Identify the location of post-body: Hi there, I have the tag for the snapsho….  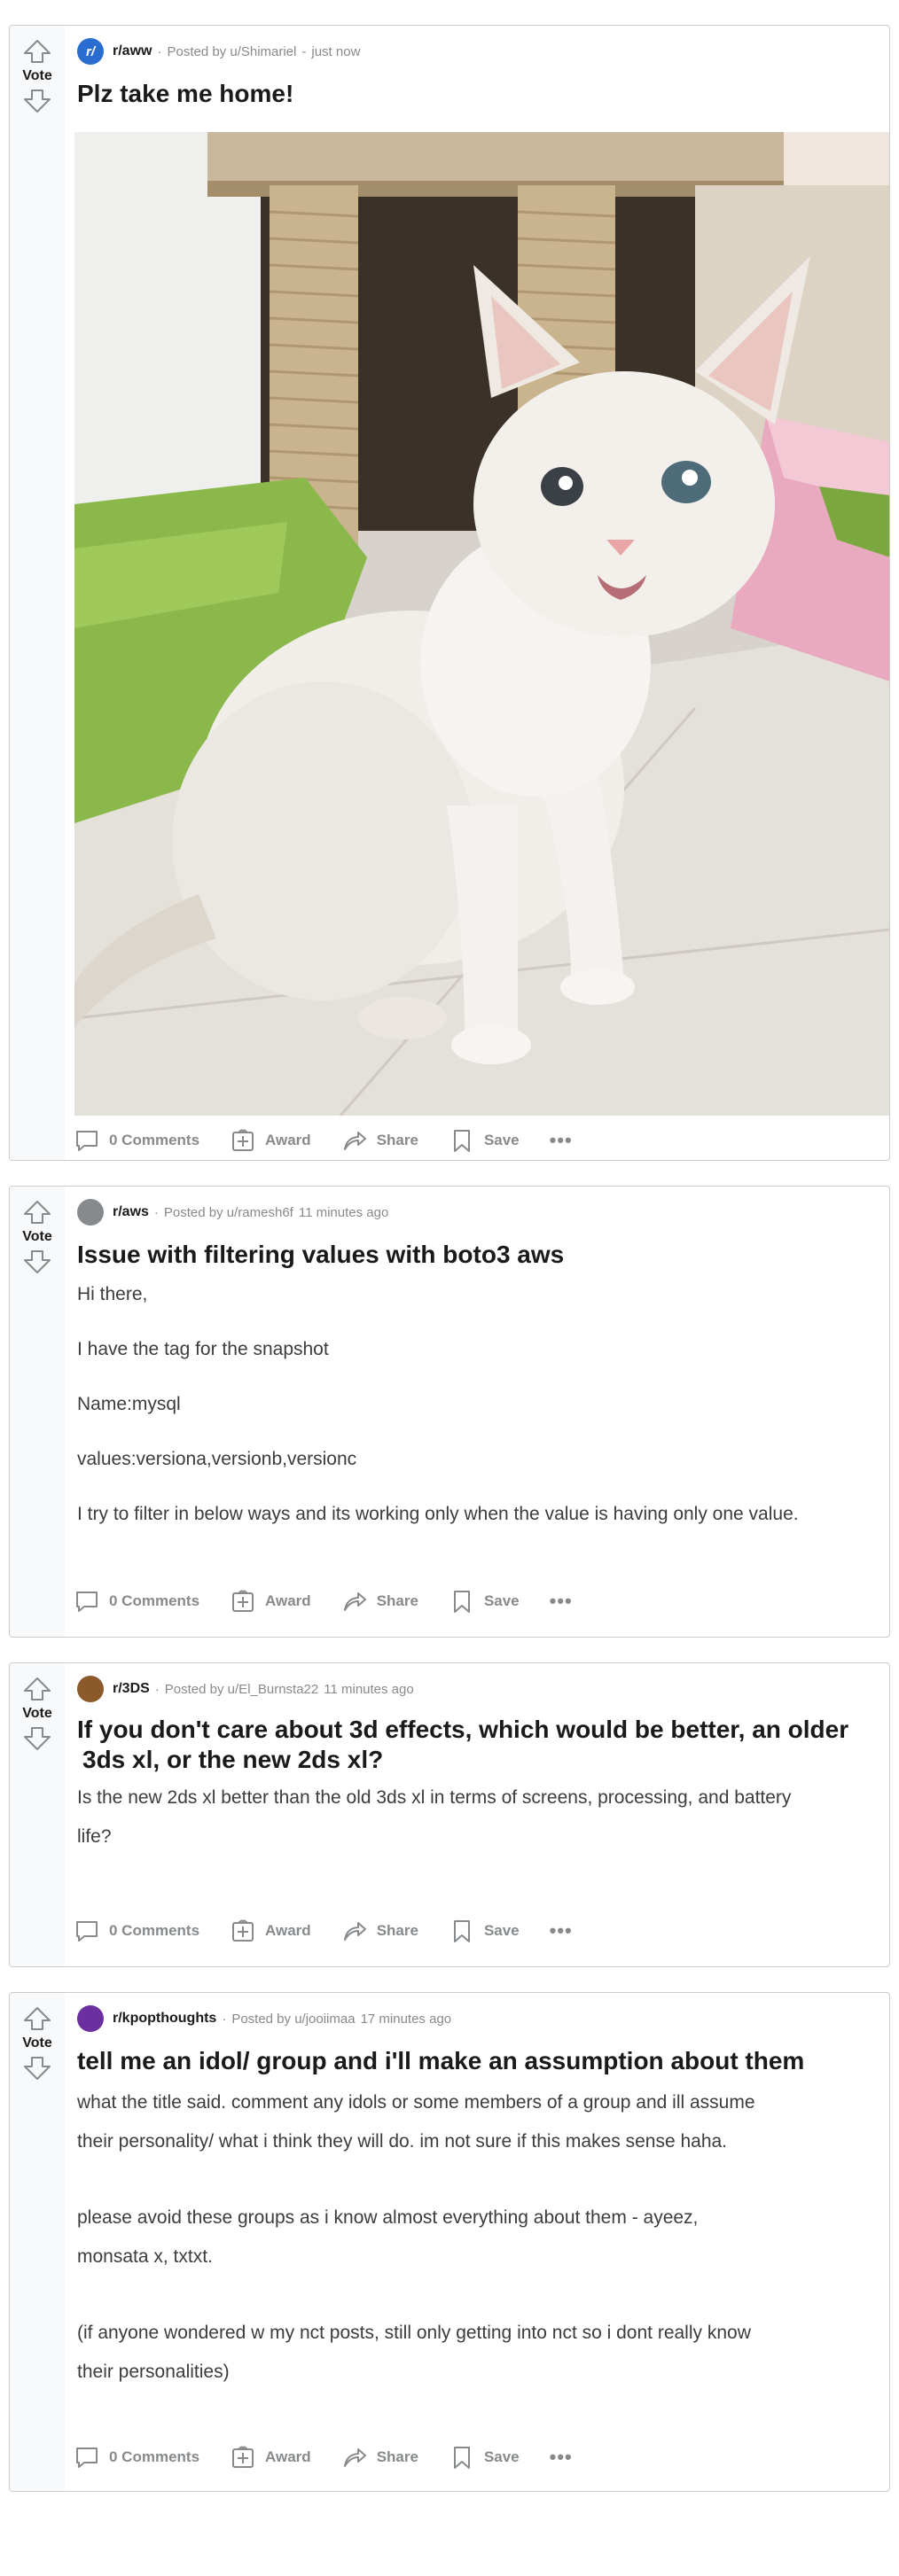
(470, 1413).